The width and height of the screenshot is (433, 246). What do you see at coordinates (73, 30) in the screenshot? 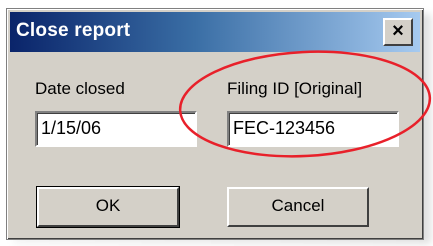
I see `dialog-title: Close report` at bounding box center [73, 30].